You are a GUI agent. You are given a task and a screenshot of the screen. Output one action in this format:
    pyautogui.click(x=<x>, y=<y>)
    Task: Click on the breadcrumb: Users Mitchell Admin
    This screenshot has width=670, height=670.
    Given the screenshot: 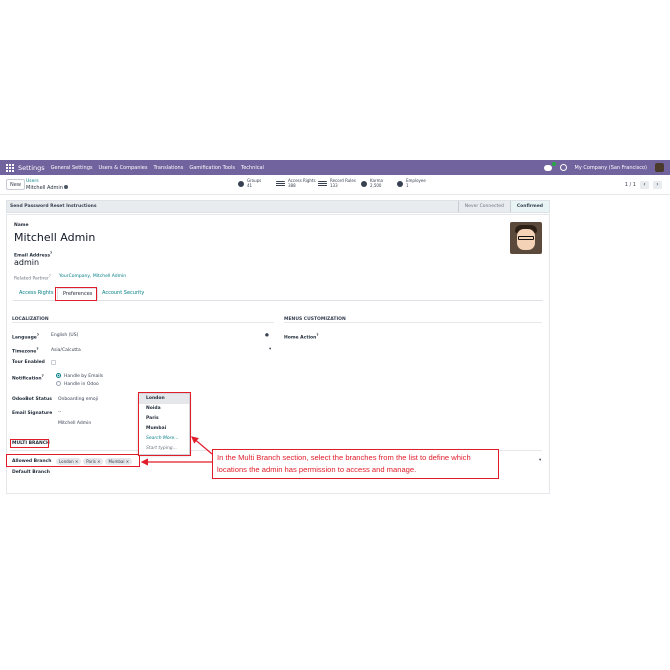 What is the action you would take?
    pyautogui.click(x=47, y=185)
    